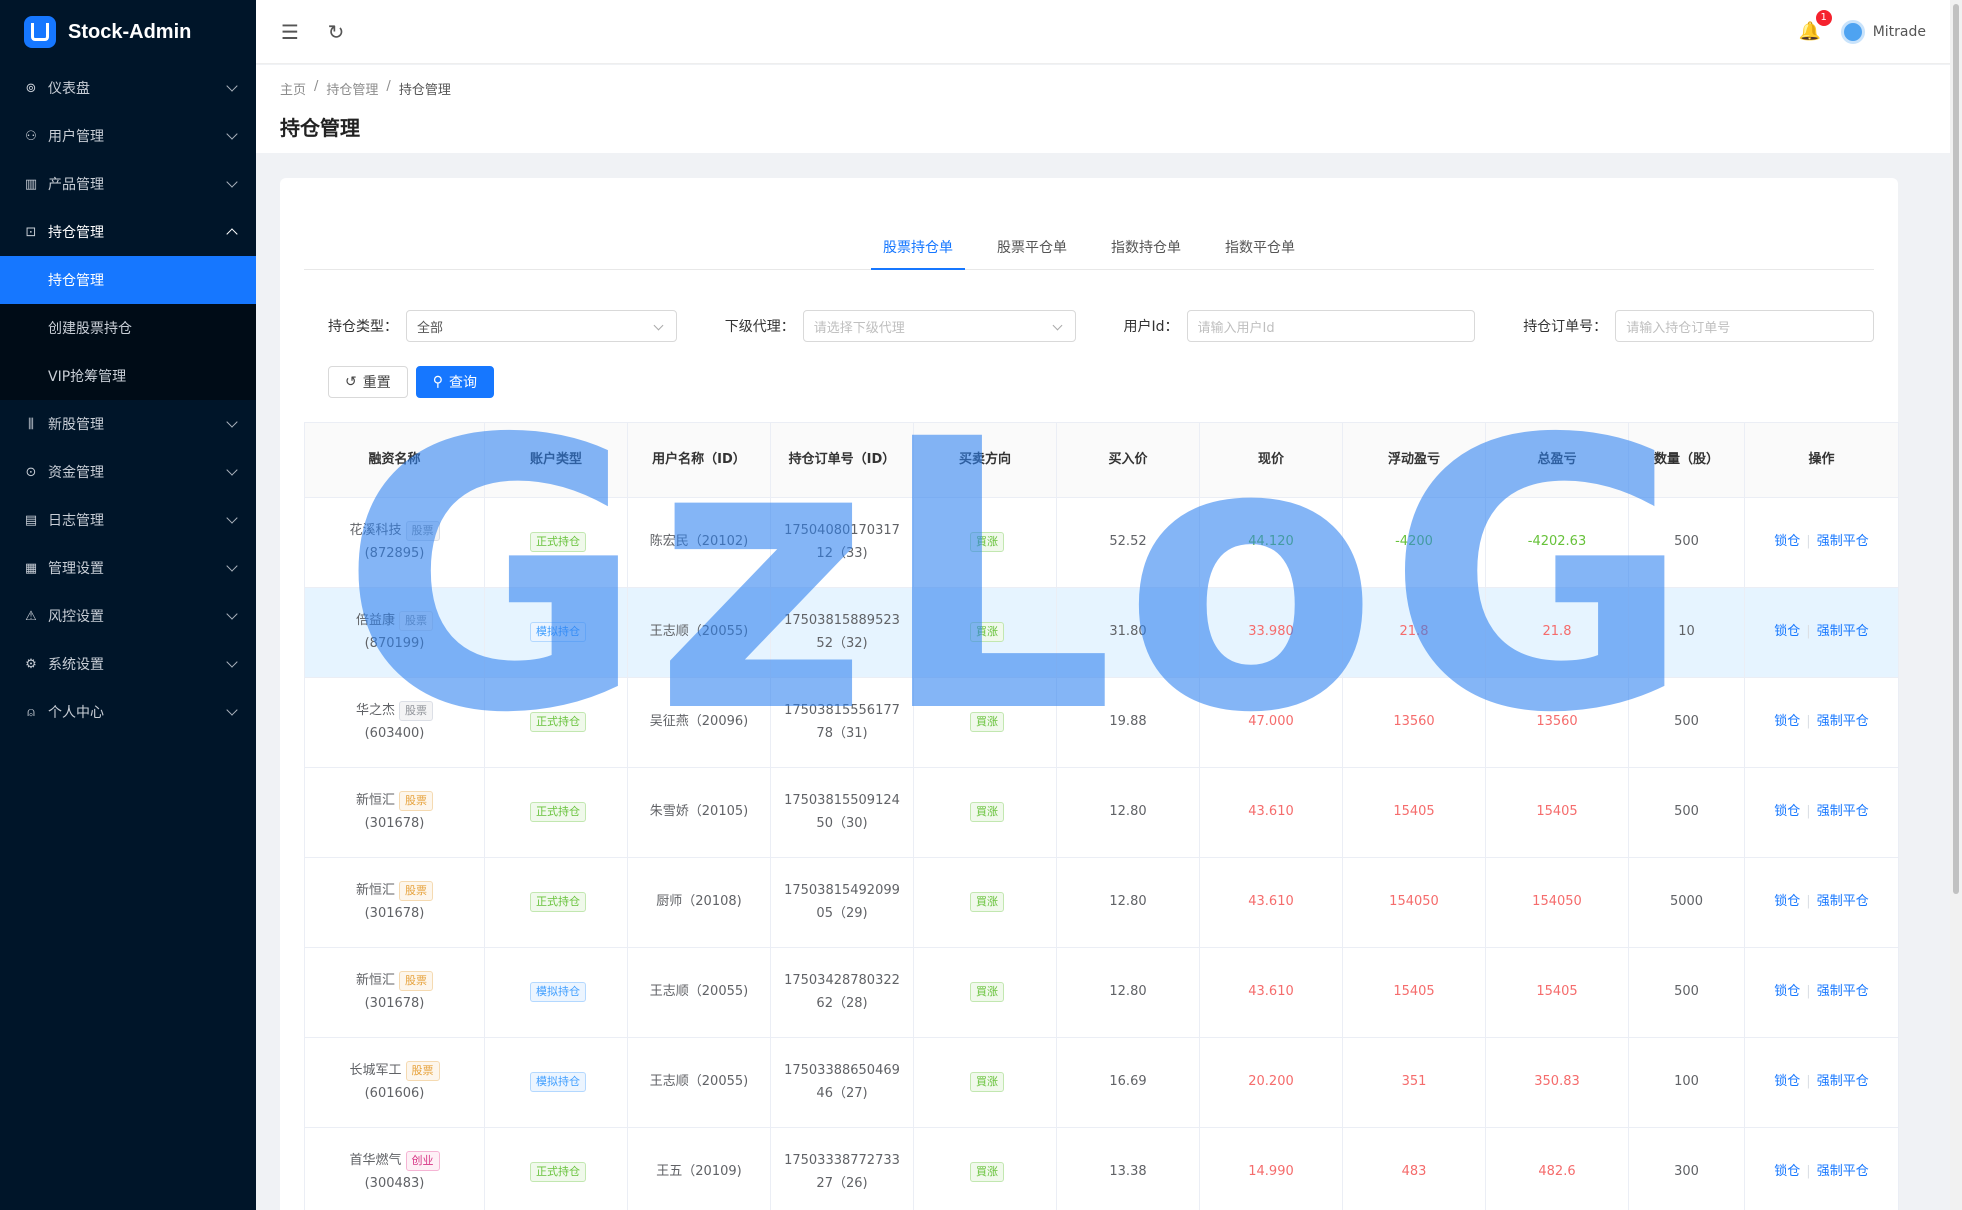 This screenshot has height=1210, width=1962. What do you see at coordinates (128, 328) in the screenshot?
I see `sidebar-subitem-1: 创建股票持仓` at bounding box center [128, 328].